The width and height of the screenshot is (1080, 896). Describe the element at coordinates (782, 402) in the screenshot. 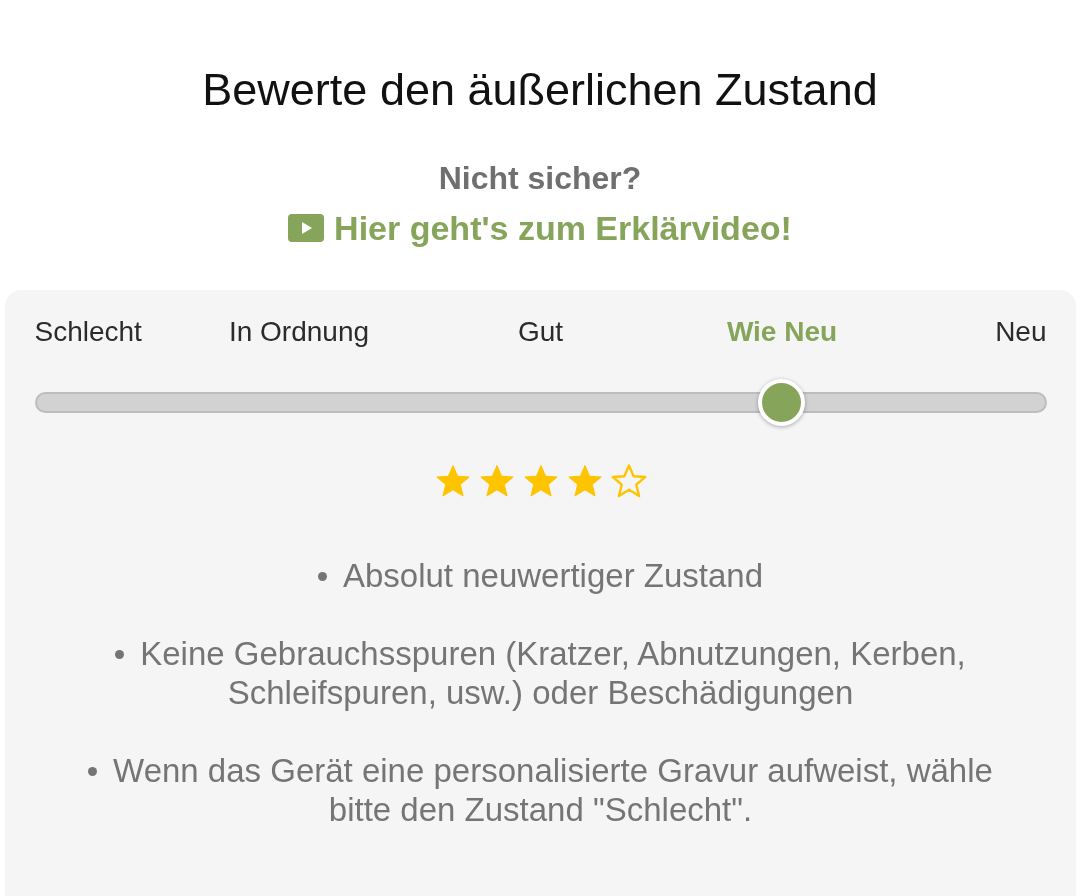

I see `slider-thumb` at that location.